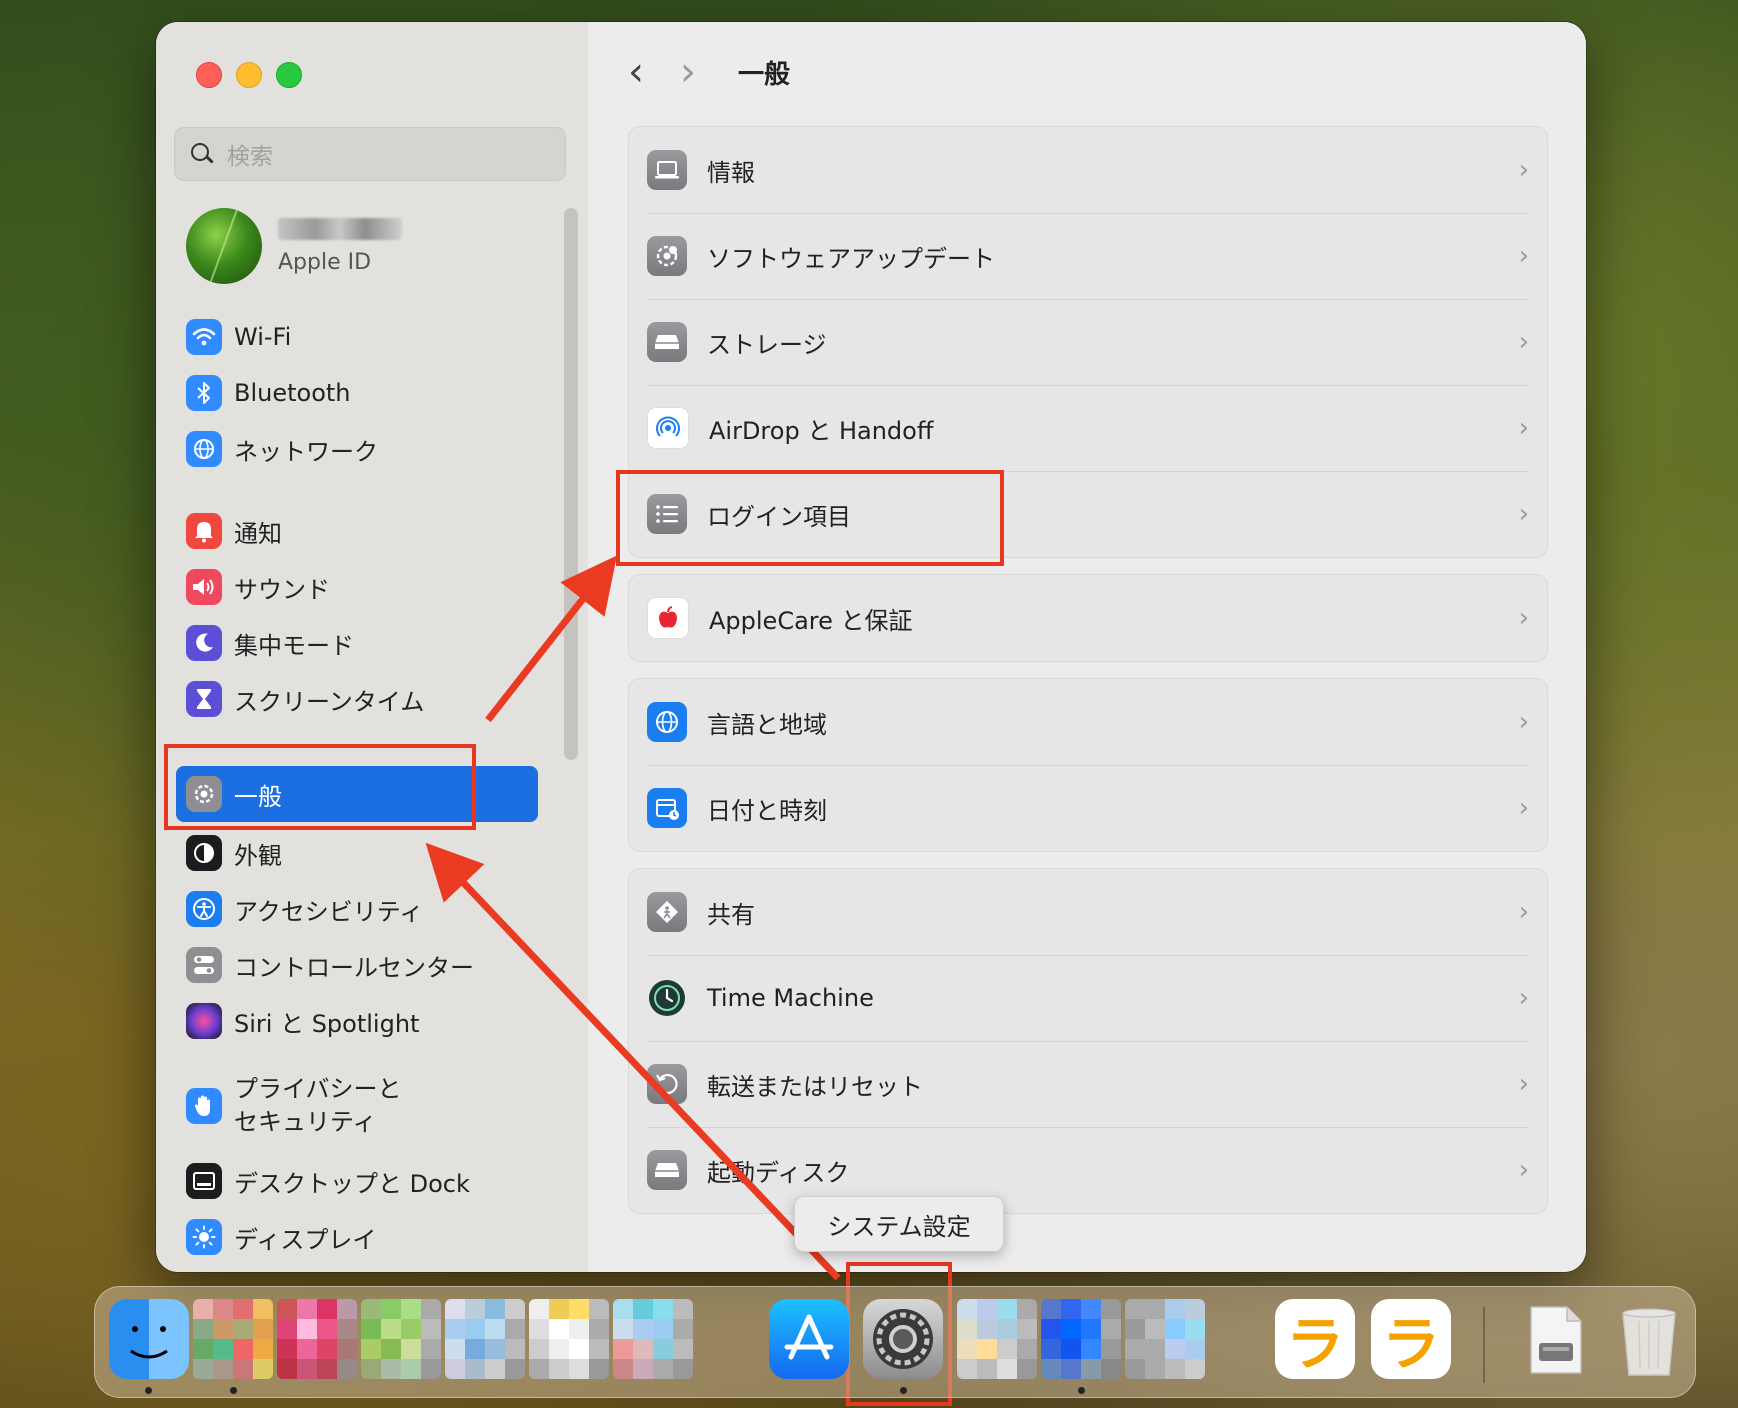 Image resolution: width=1738 pixels, height=1408 pixels. I want to click on finder-icon, so click(149, 1339).